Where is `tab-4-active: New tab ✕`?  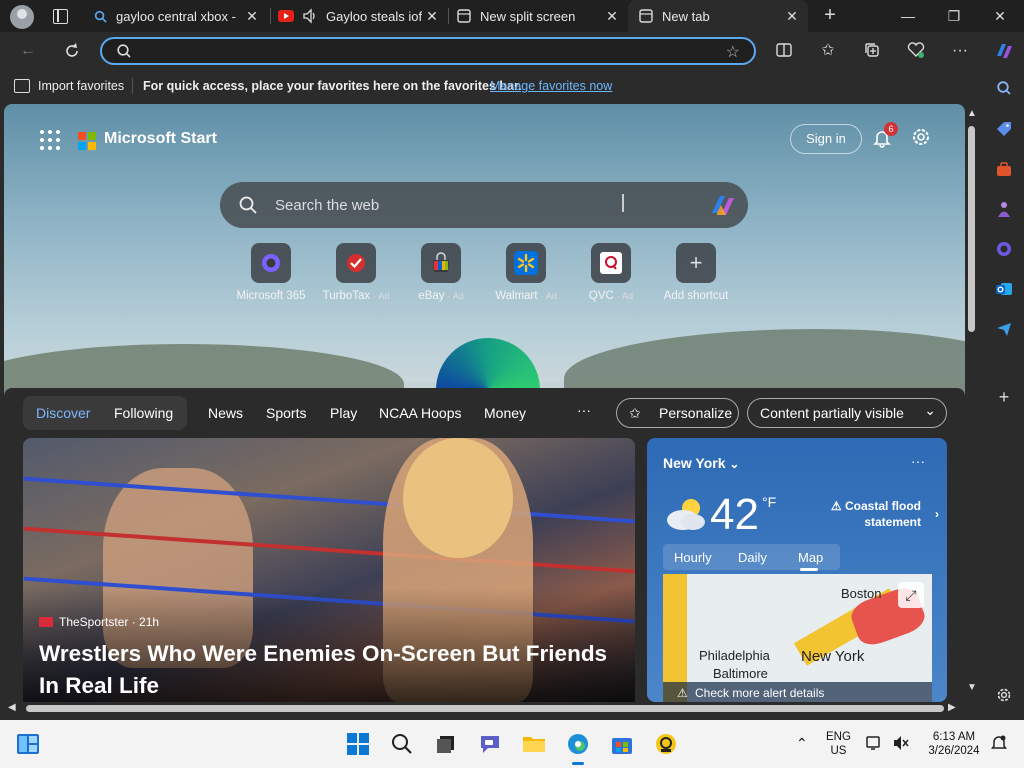 tab-4-active: New tab ✕ is located at coordinates (718, 16).